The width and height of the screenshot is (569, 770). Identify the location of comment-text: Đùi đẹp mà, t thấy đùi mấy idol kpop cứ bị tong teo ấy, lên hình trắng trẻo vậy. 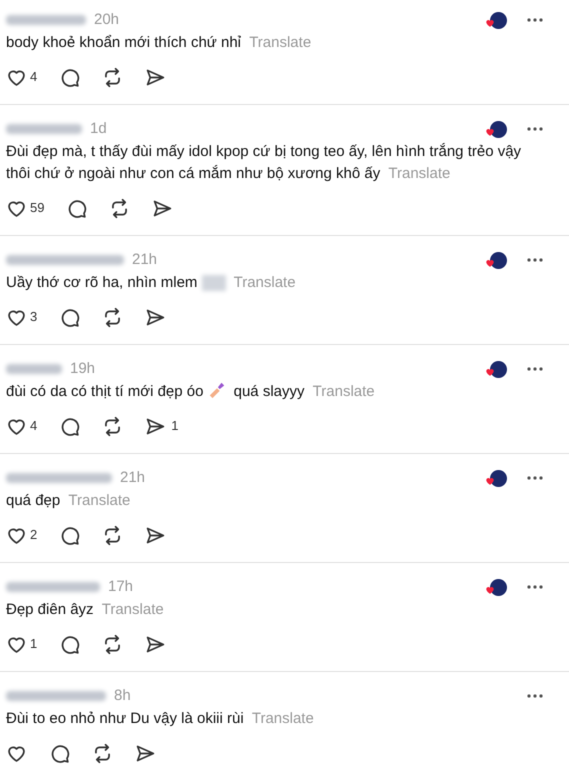
(264, 151).